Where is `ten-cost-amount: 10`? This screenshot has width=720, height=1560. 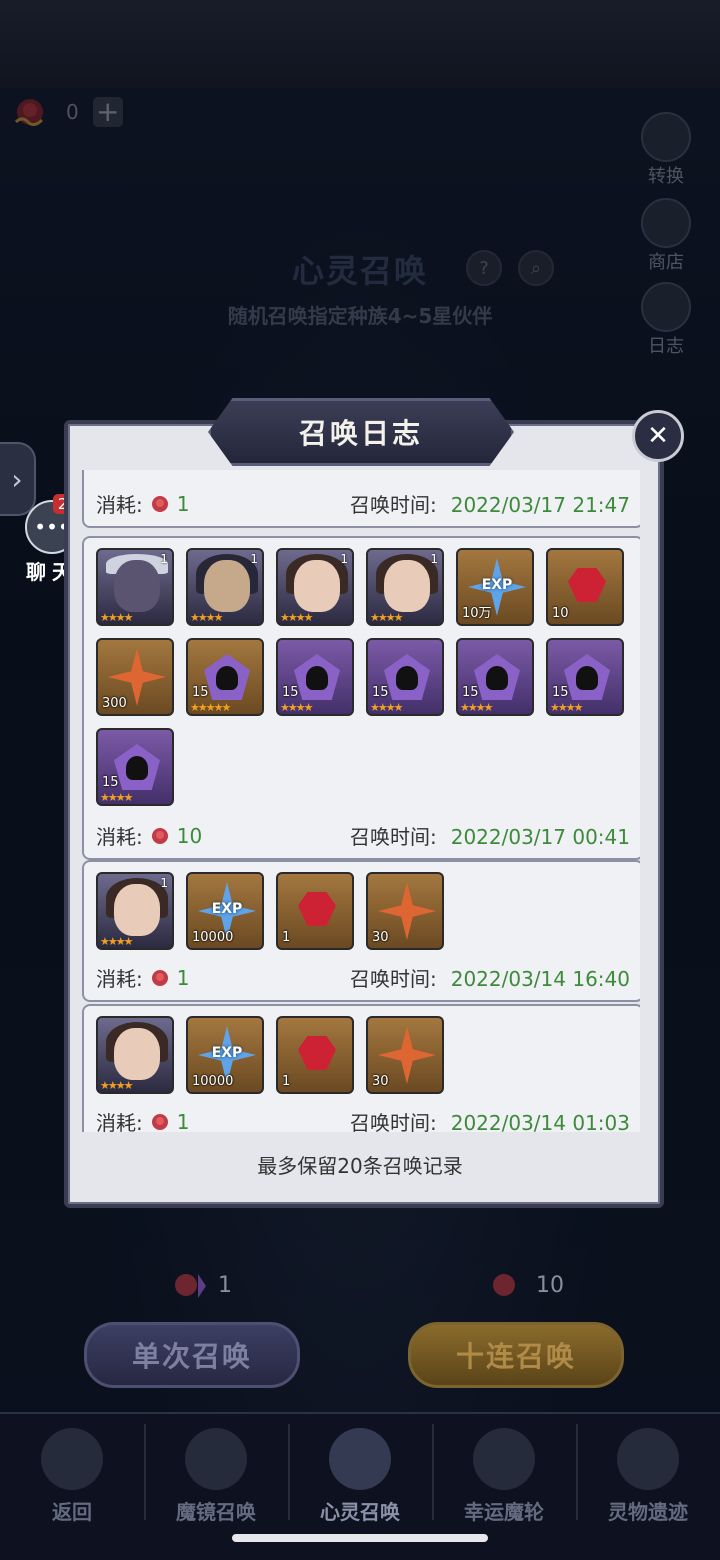
ten-cost-amount: 10 is located at coordinates (550, 1285).